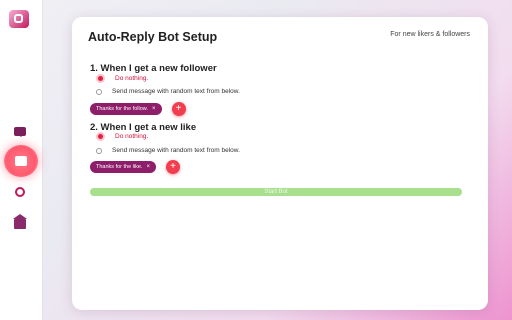 This screenshot has width=512, height=320. I want to click on house-icon, so click(20, 223).